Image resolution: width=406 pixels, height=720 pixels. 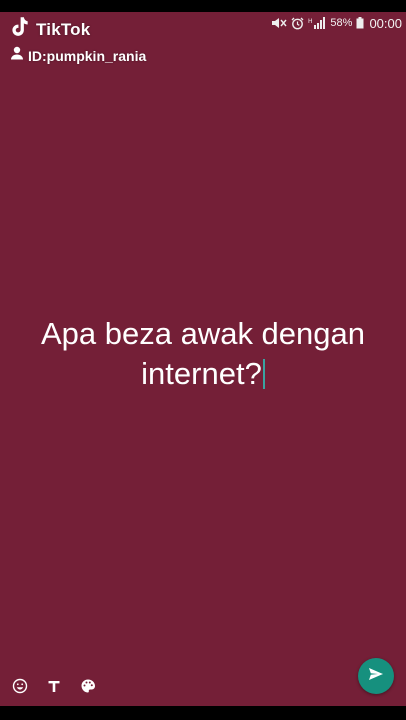 I want to click on status-text-input: Apa beza awak dengan internet?, so click(x=203, y=354).